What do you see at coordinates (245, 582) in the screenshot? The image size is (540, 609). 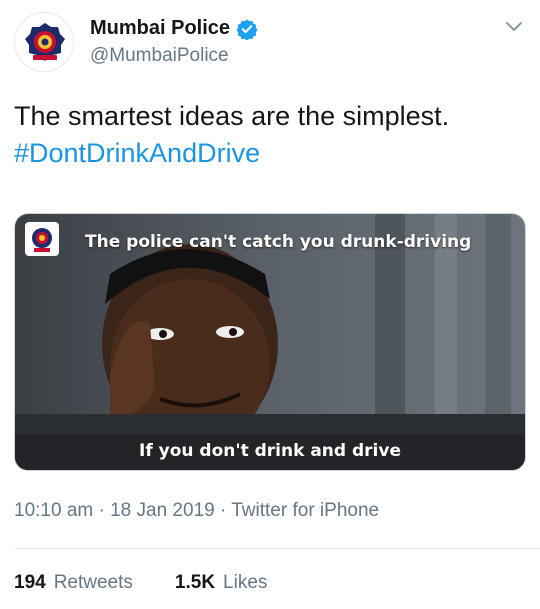 I see `likes-label: Likes` at bounding box center [245, 582].